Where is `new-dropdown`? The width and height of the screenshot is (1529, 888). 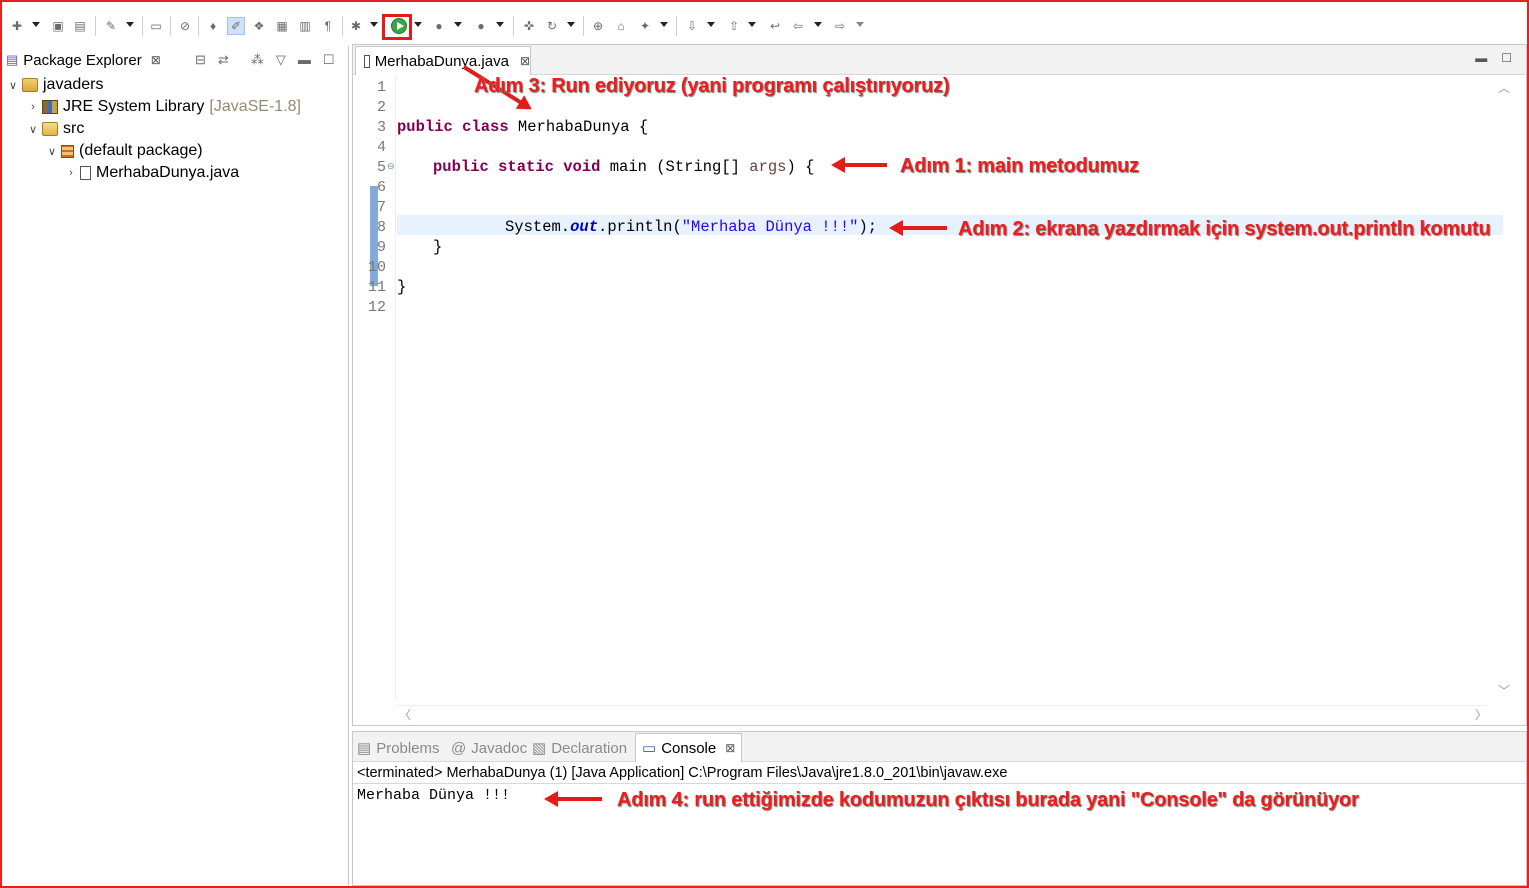
new-dropdown is located at coordinates (36, 24).